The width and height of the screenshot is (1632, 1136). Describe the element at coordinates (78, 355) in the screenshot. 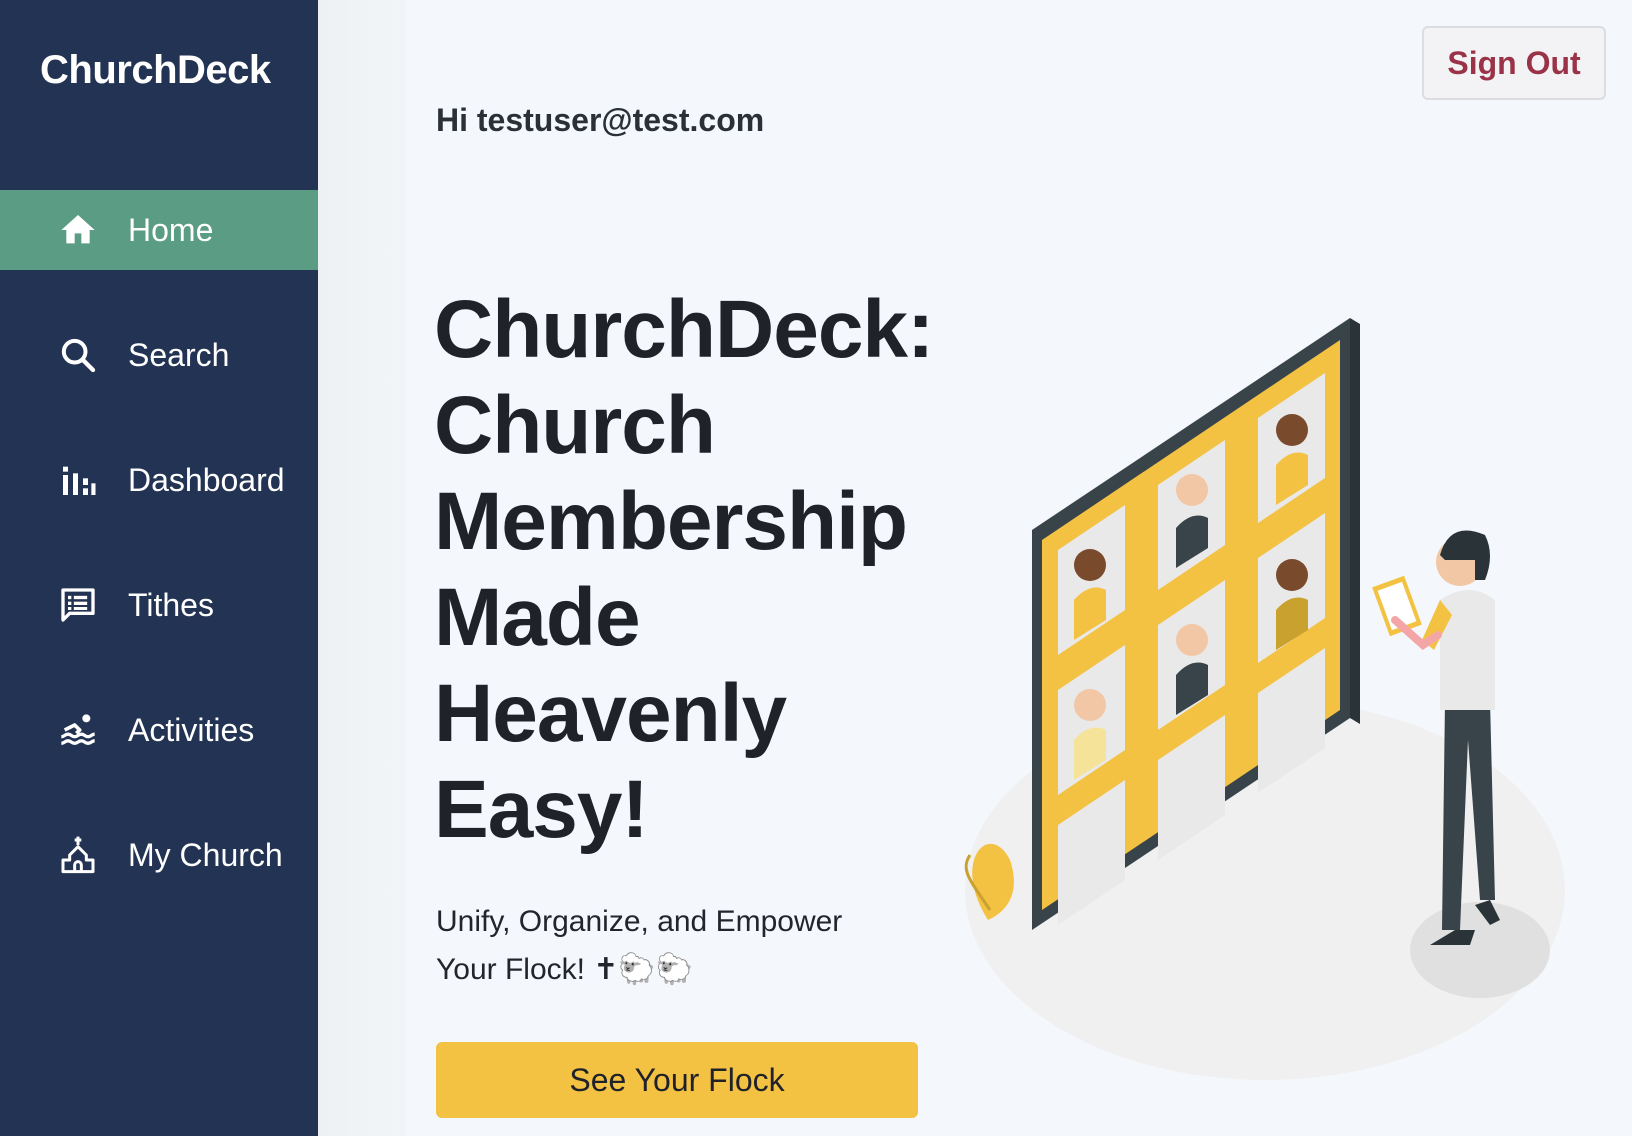

I see `search-icon` at that location.